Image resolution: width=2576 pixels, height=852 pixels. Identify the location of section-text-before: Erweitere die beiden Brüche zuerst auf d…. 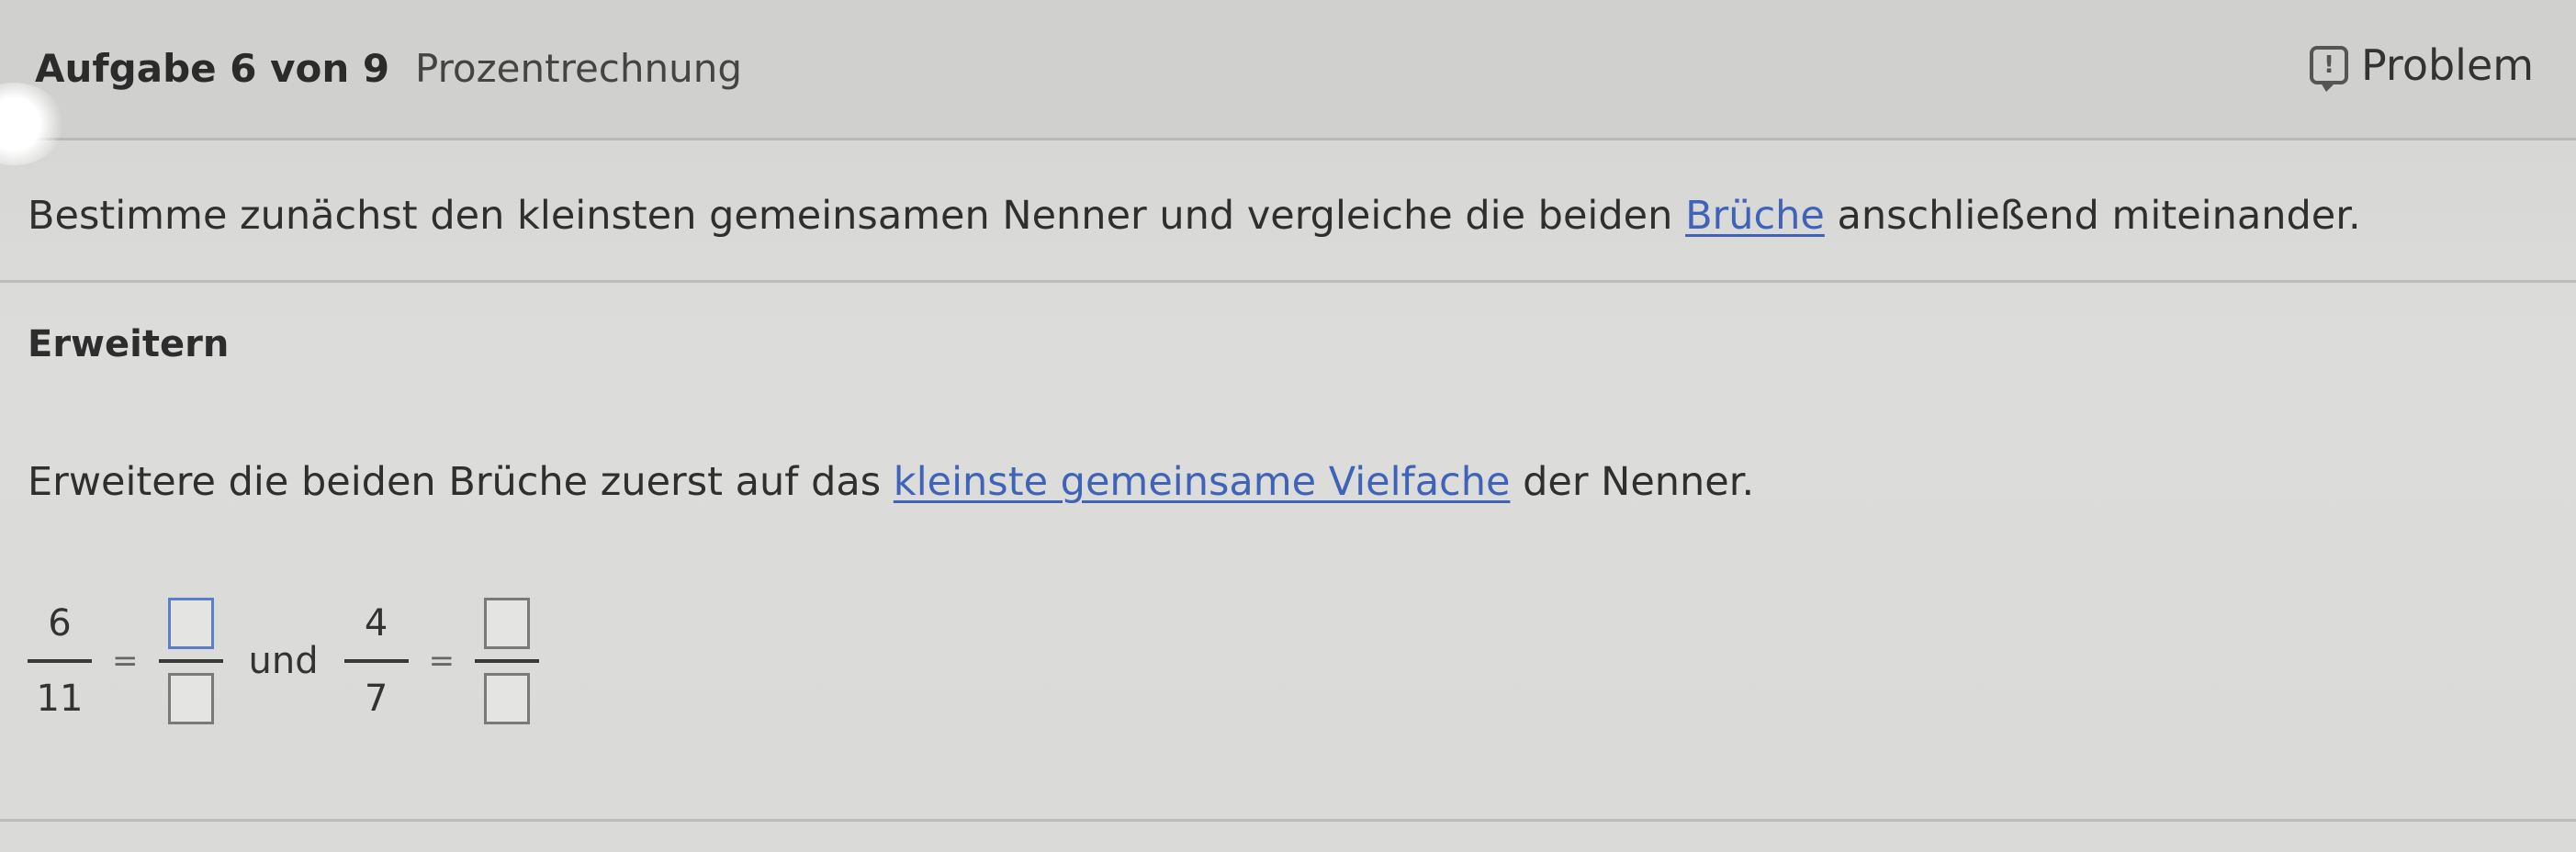
(461, 482).